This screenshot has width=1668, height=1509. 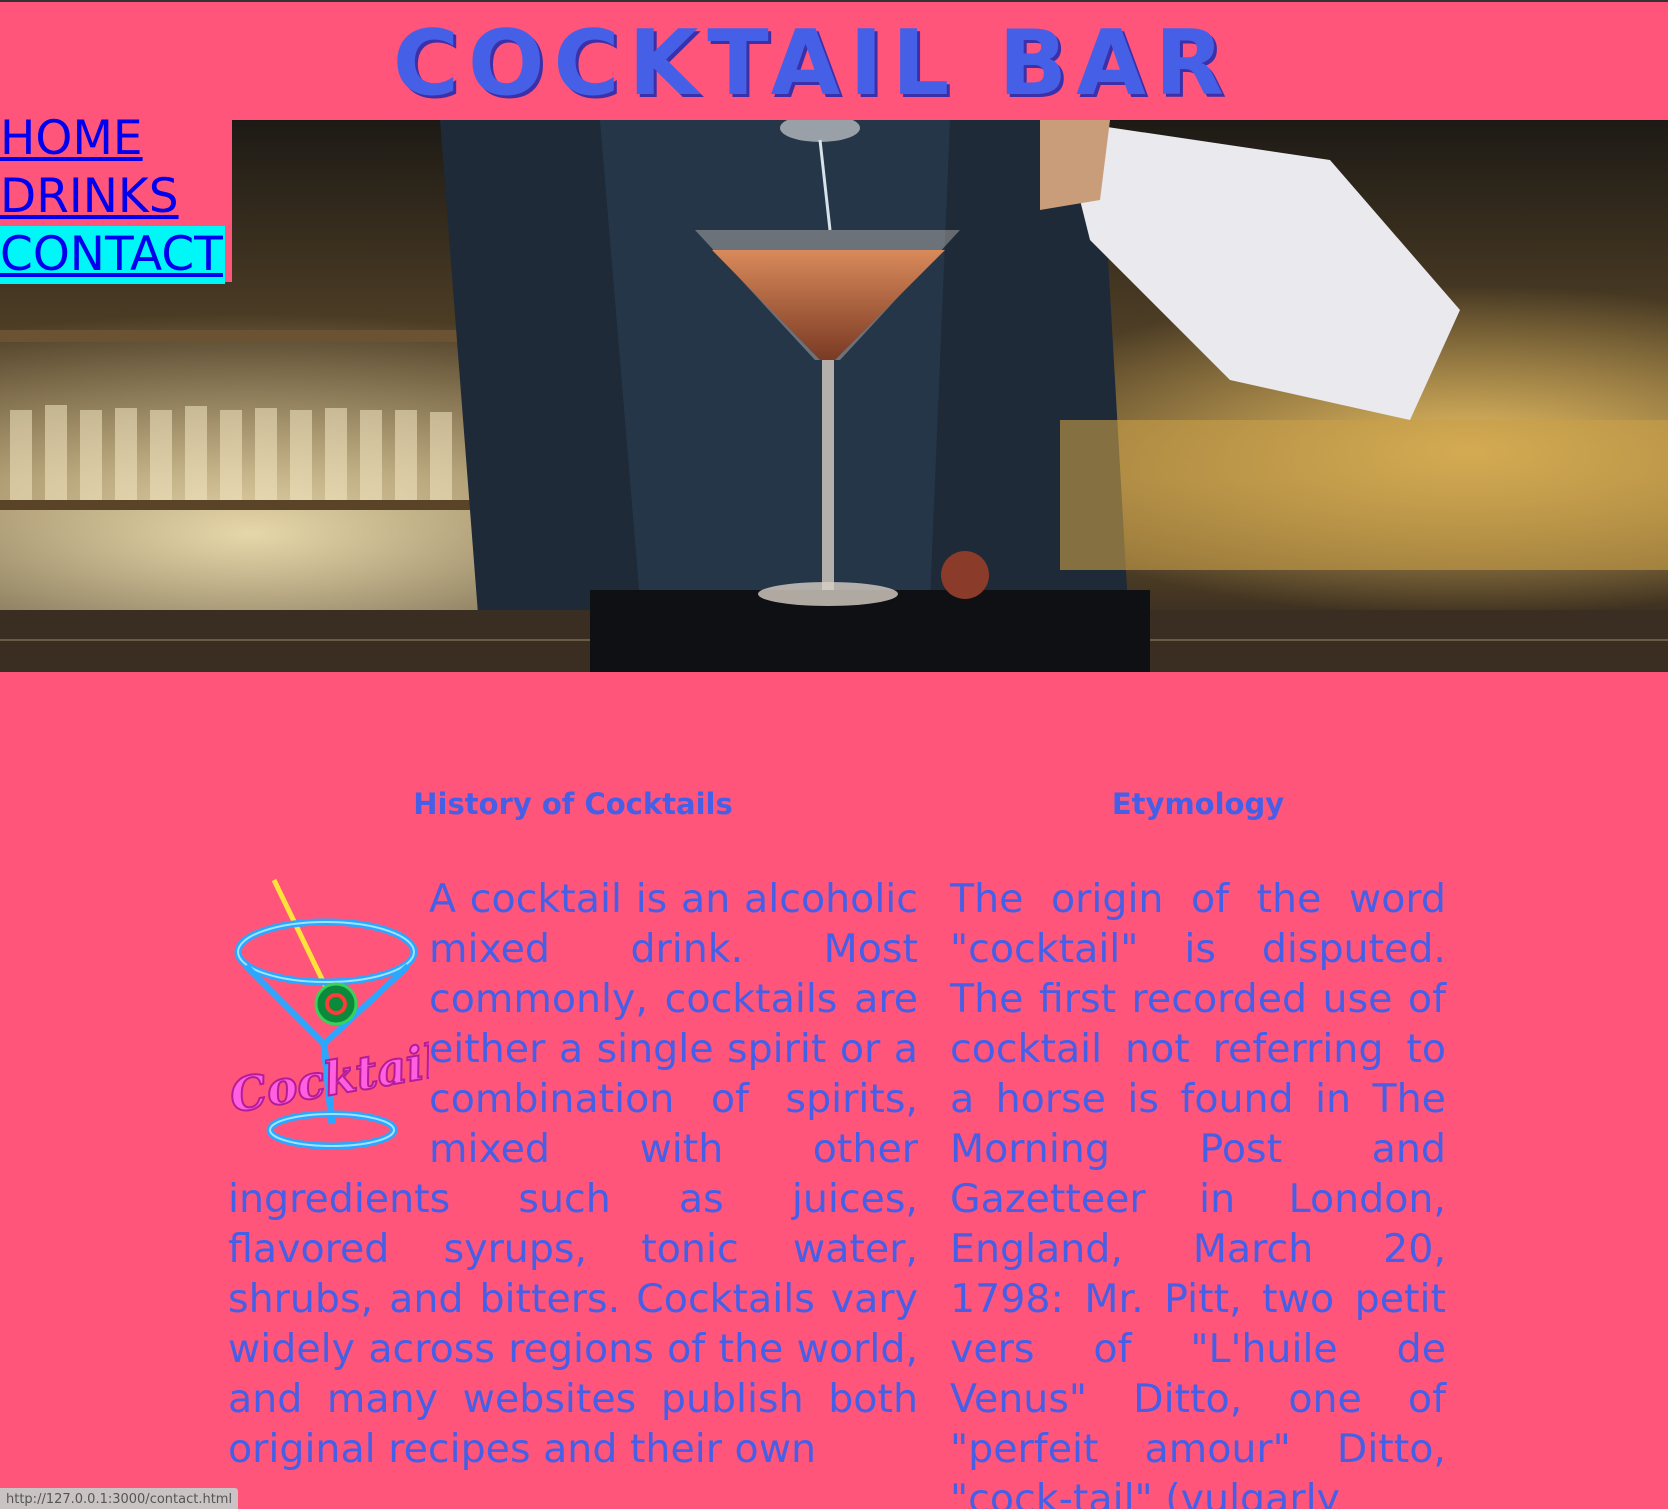 I want to click on status-bar-url: http://127.0.0.1:3000/contact.html, so click(x=119, y=1498).